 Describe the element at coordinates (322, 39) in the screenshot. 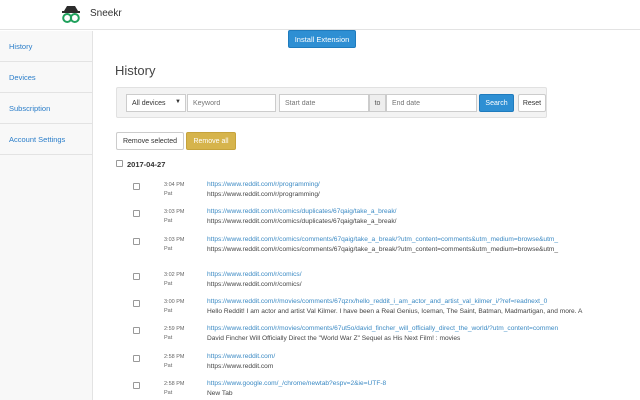

I see `install-extension-button: Install Extension` at that location.